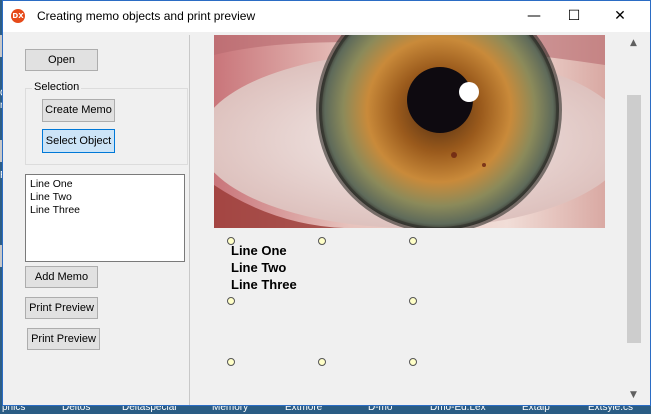 The height and width of the screenshot is (414, 651). What do you see at coordinates (633, 43) in the screenshot?
I see `scroll-up-icon: ▲` at bounding box center [633, 43].